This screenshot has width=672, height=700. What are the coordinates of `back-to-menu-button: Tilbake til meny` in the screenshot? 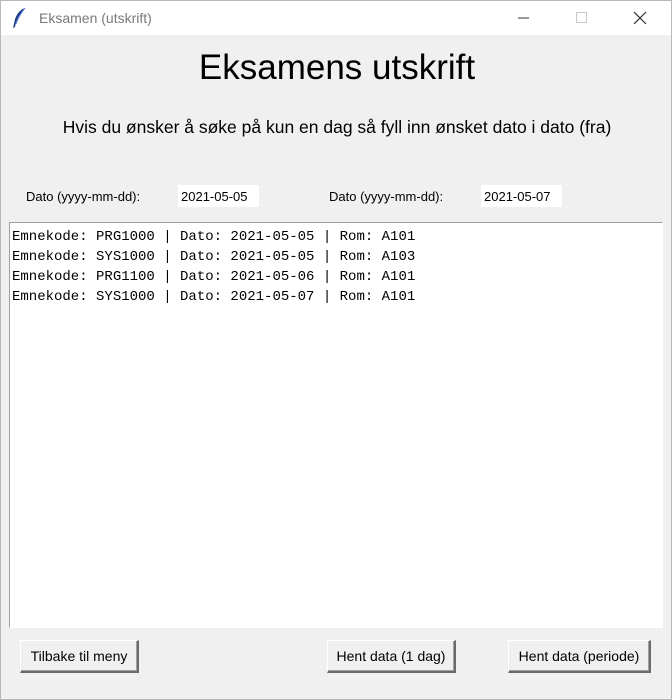 It's located at (79, 656).